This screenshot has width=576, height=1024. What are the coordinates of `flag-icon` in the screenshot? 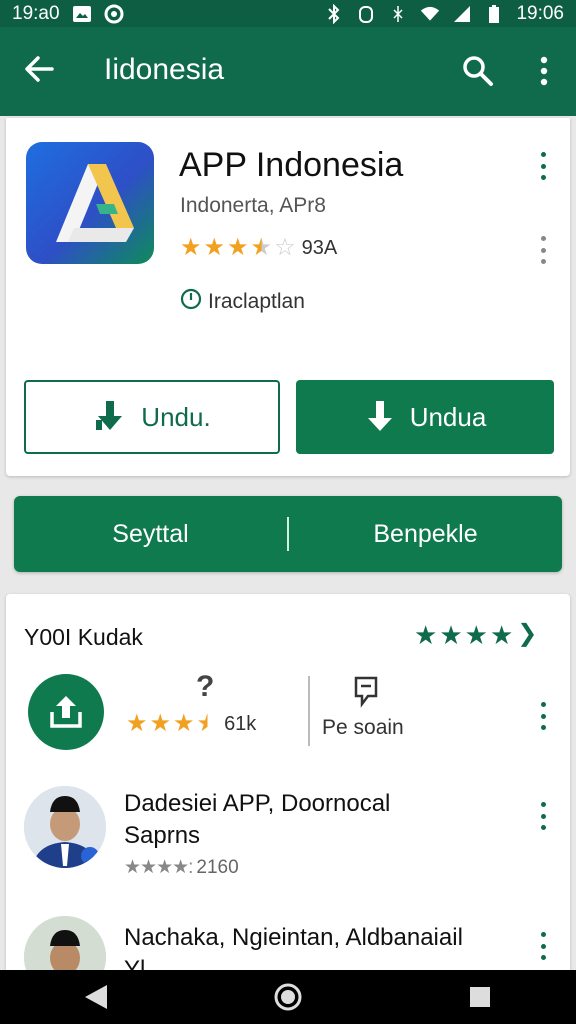 It's located at (367, 691).